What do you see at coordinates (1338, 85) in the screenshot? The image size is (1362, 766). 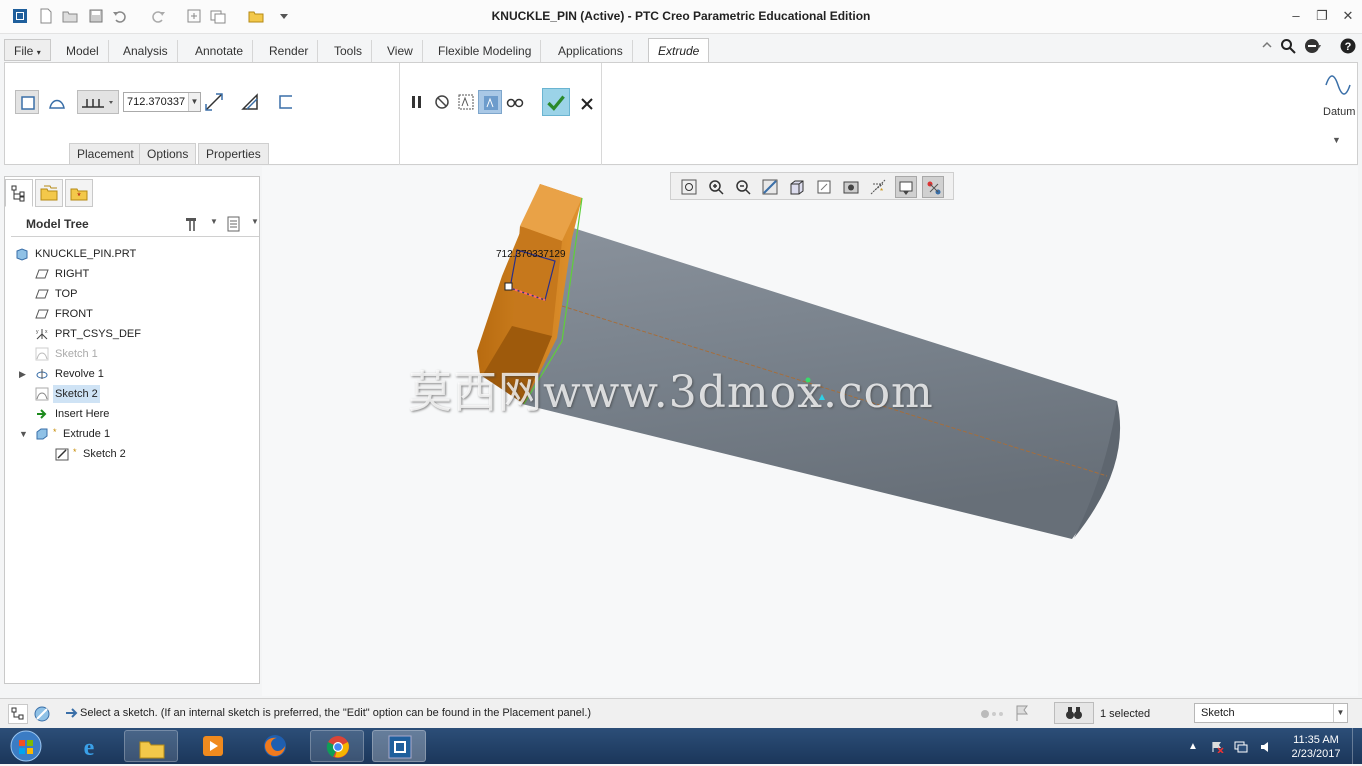 I see `datum-sine-icon` at bounding box center [1338, 85].